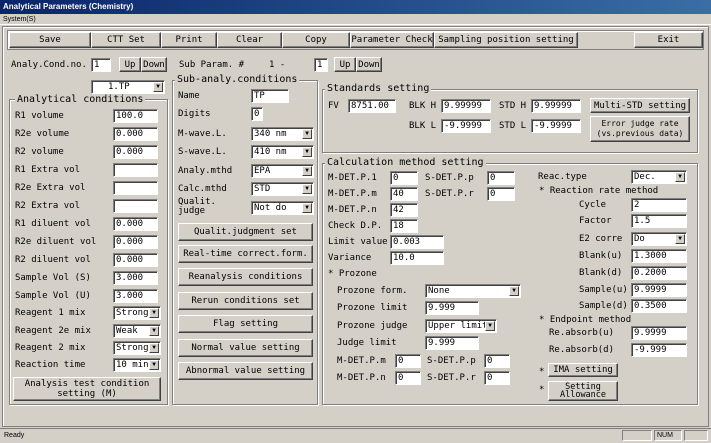 Image resolution: width=711 pixels, height=443 pixels. I want to click on variance-input: 10.0, so click(417, 258).